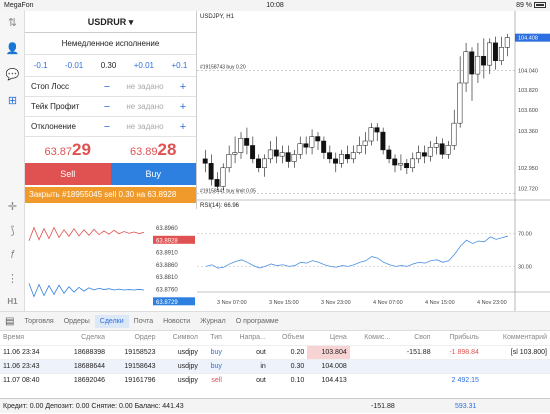 This screenshot has height=414, width=550. Describe the element at coordinates (12, 301) in the screenshot. I see `timeframe-button: H1` at that location.